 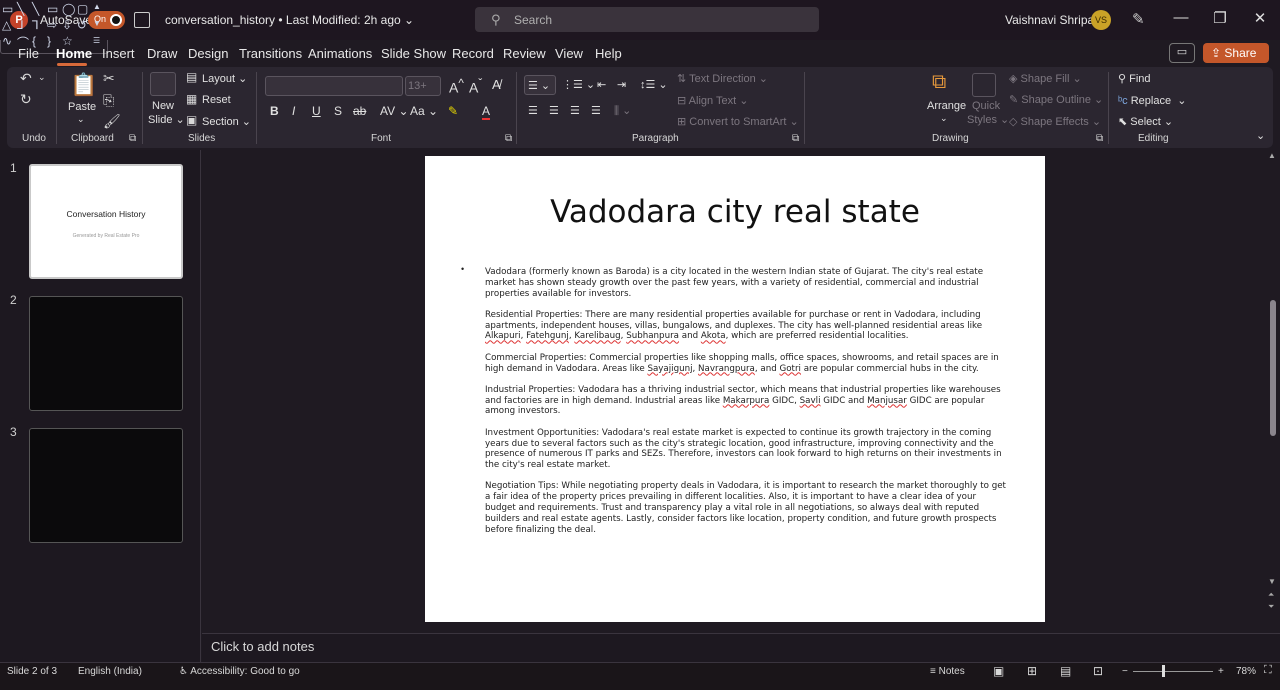 I want to click on change-case-icon: Aa ⌄, so click(x=424, y=111).